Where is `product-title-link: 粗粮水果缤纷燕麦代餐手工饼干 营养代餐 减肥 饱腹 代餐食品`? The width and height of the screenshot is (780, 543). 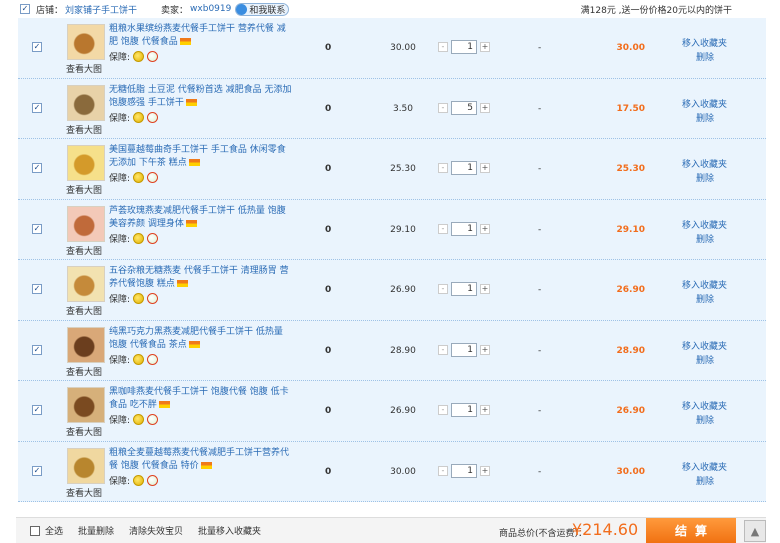 product-title-link: 粗粮水果缤纷燕麦代餐手工饼干 营养代餐 减肥 饱腹 代餐食品 is located at coordinates (201, 36).